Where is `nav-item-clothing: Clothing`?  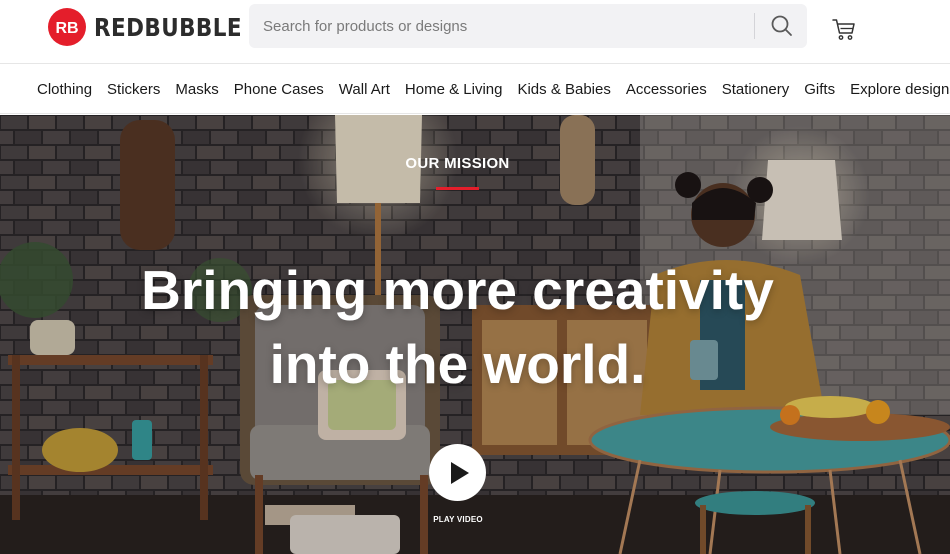
nav-item-clothing: Clothing is located at coordinates (64, 89).